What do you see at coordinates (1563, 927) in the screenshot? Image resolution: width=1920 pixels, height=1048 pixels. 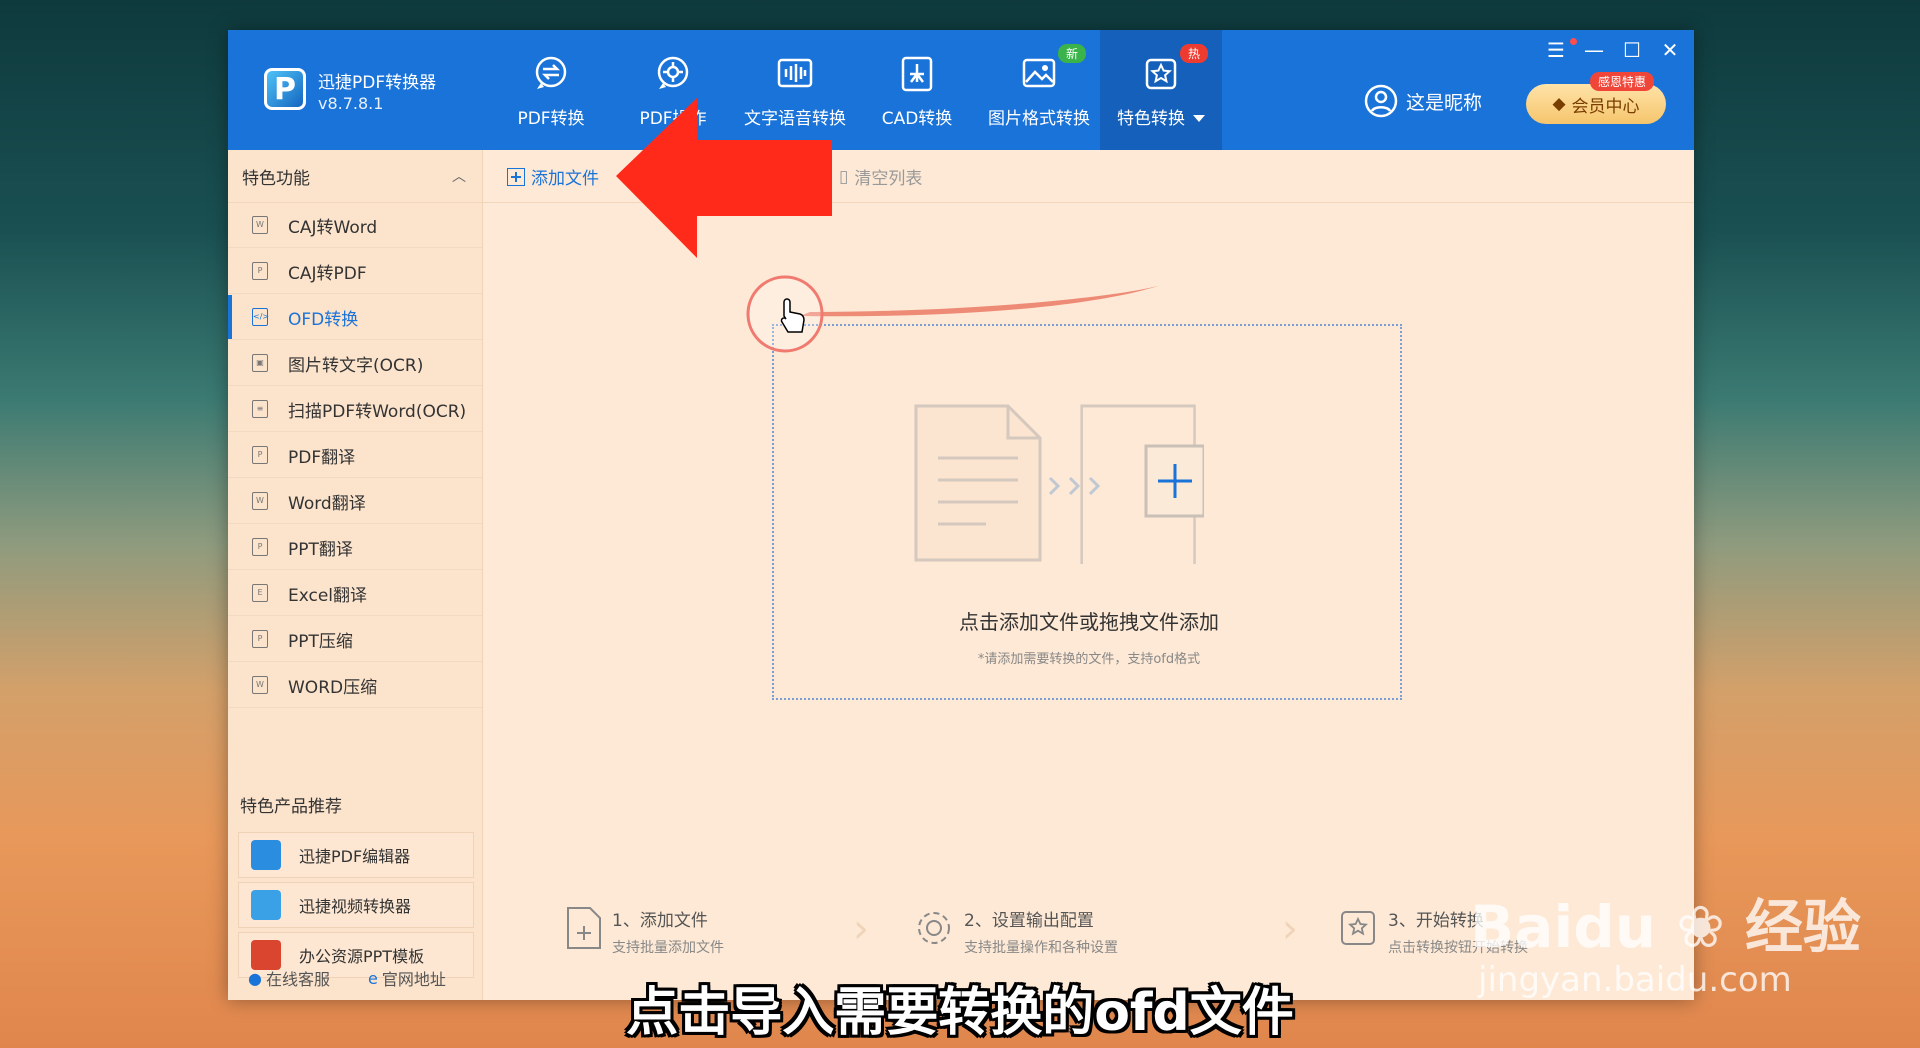 I see `watermark-brand-text: Baidu` at bounding box center [1563, 927].